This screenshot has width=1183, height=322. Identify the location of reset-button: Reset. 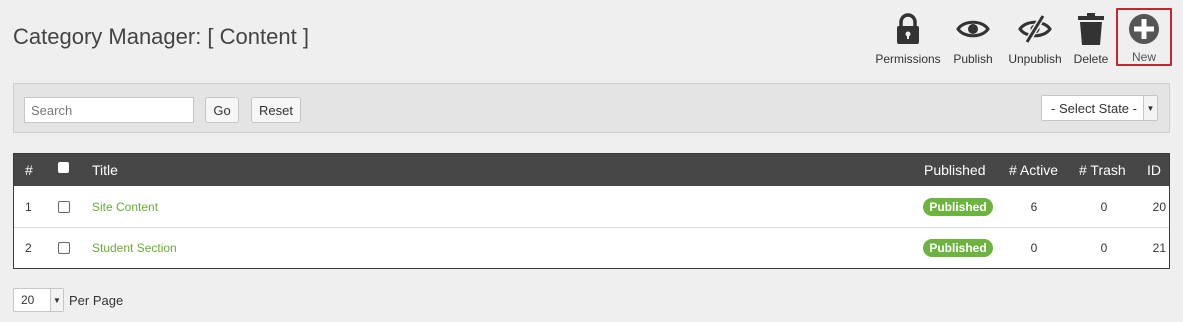
(276, 110).